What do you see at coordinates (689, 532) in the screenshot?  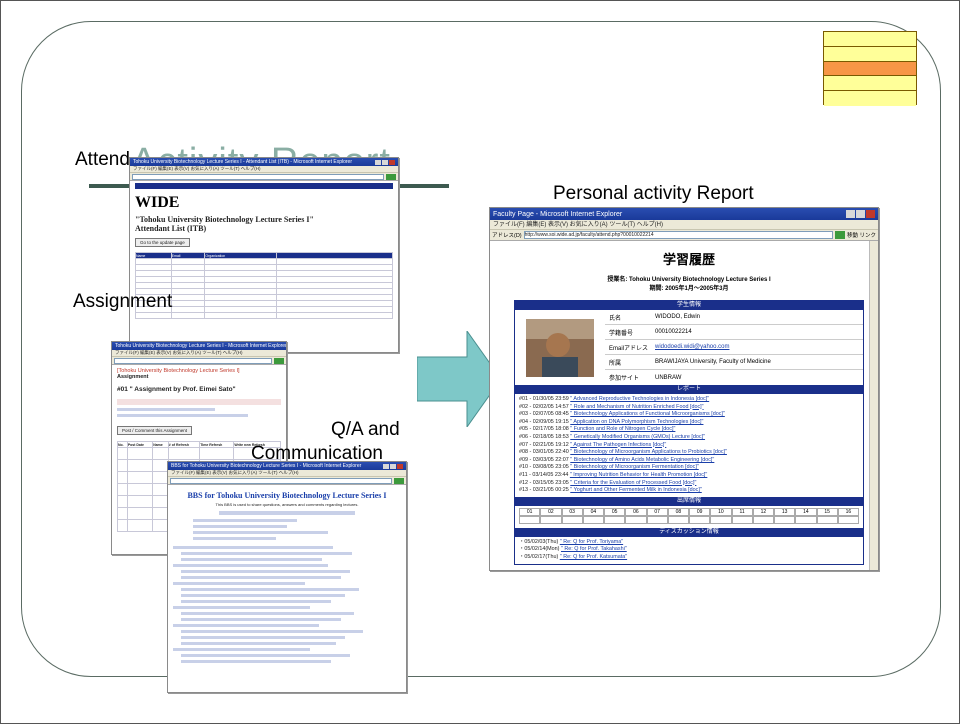 I see `discussion-header: ディスカッション情報` at bounding box center [689, 532].